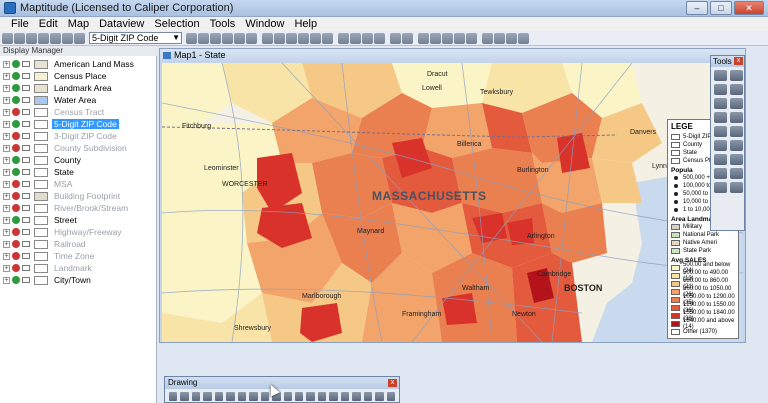 This screenshot has height=403, width=768. I want to click on line-icon, so click(196, 396).